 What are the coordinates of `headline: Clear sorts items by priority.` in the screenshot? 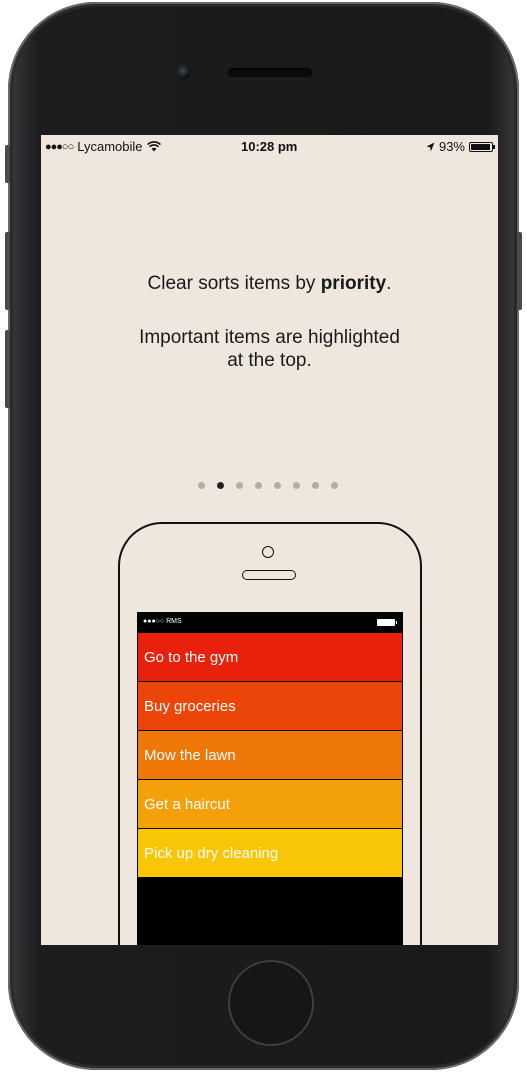 It's located at (269, 283).